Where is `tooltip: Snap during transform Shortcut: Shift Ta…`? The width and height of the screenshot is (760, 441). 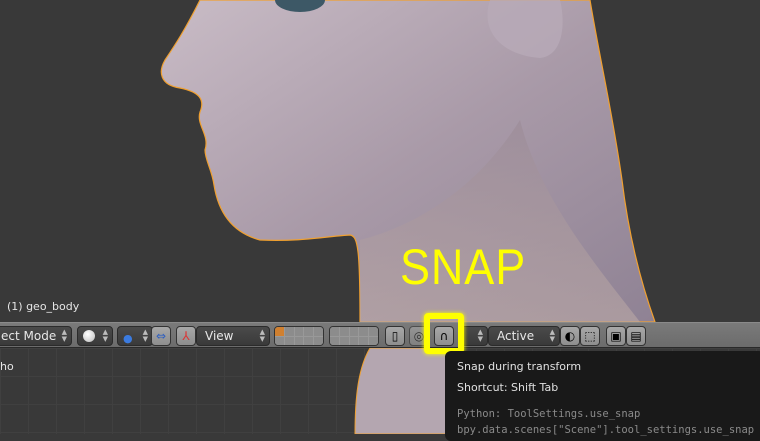 tooltip: Snap during transform Shortcut: Shift Ta… is located at coordinates (602, 396).